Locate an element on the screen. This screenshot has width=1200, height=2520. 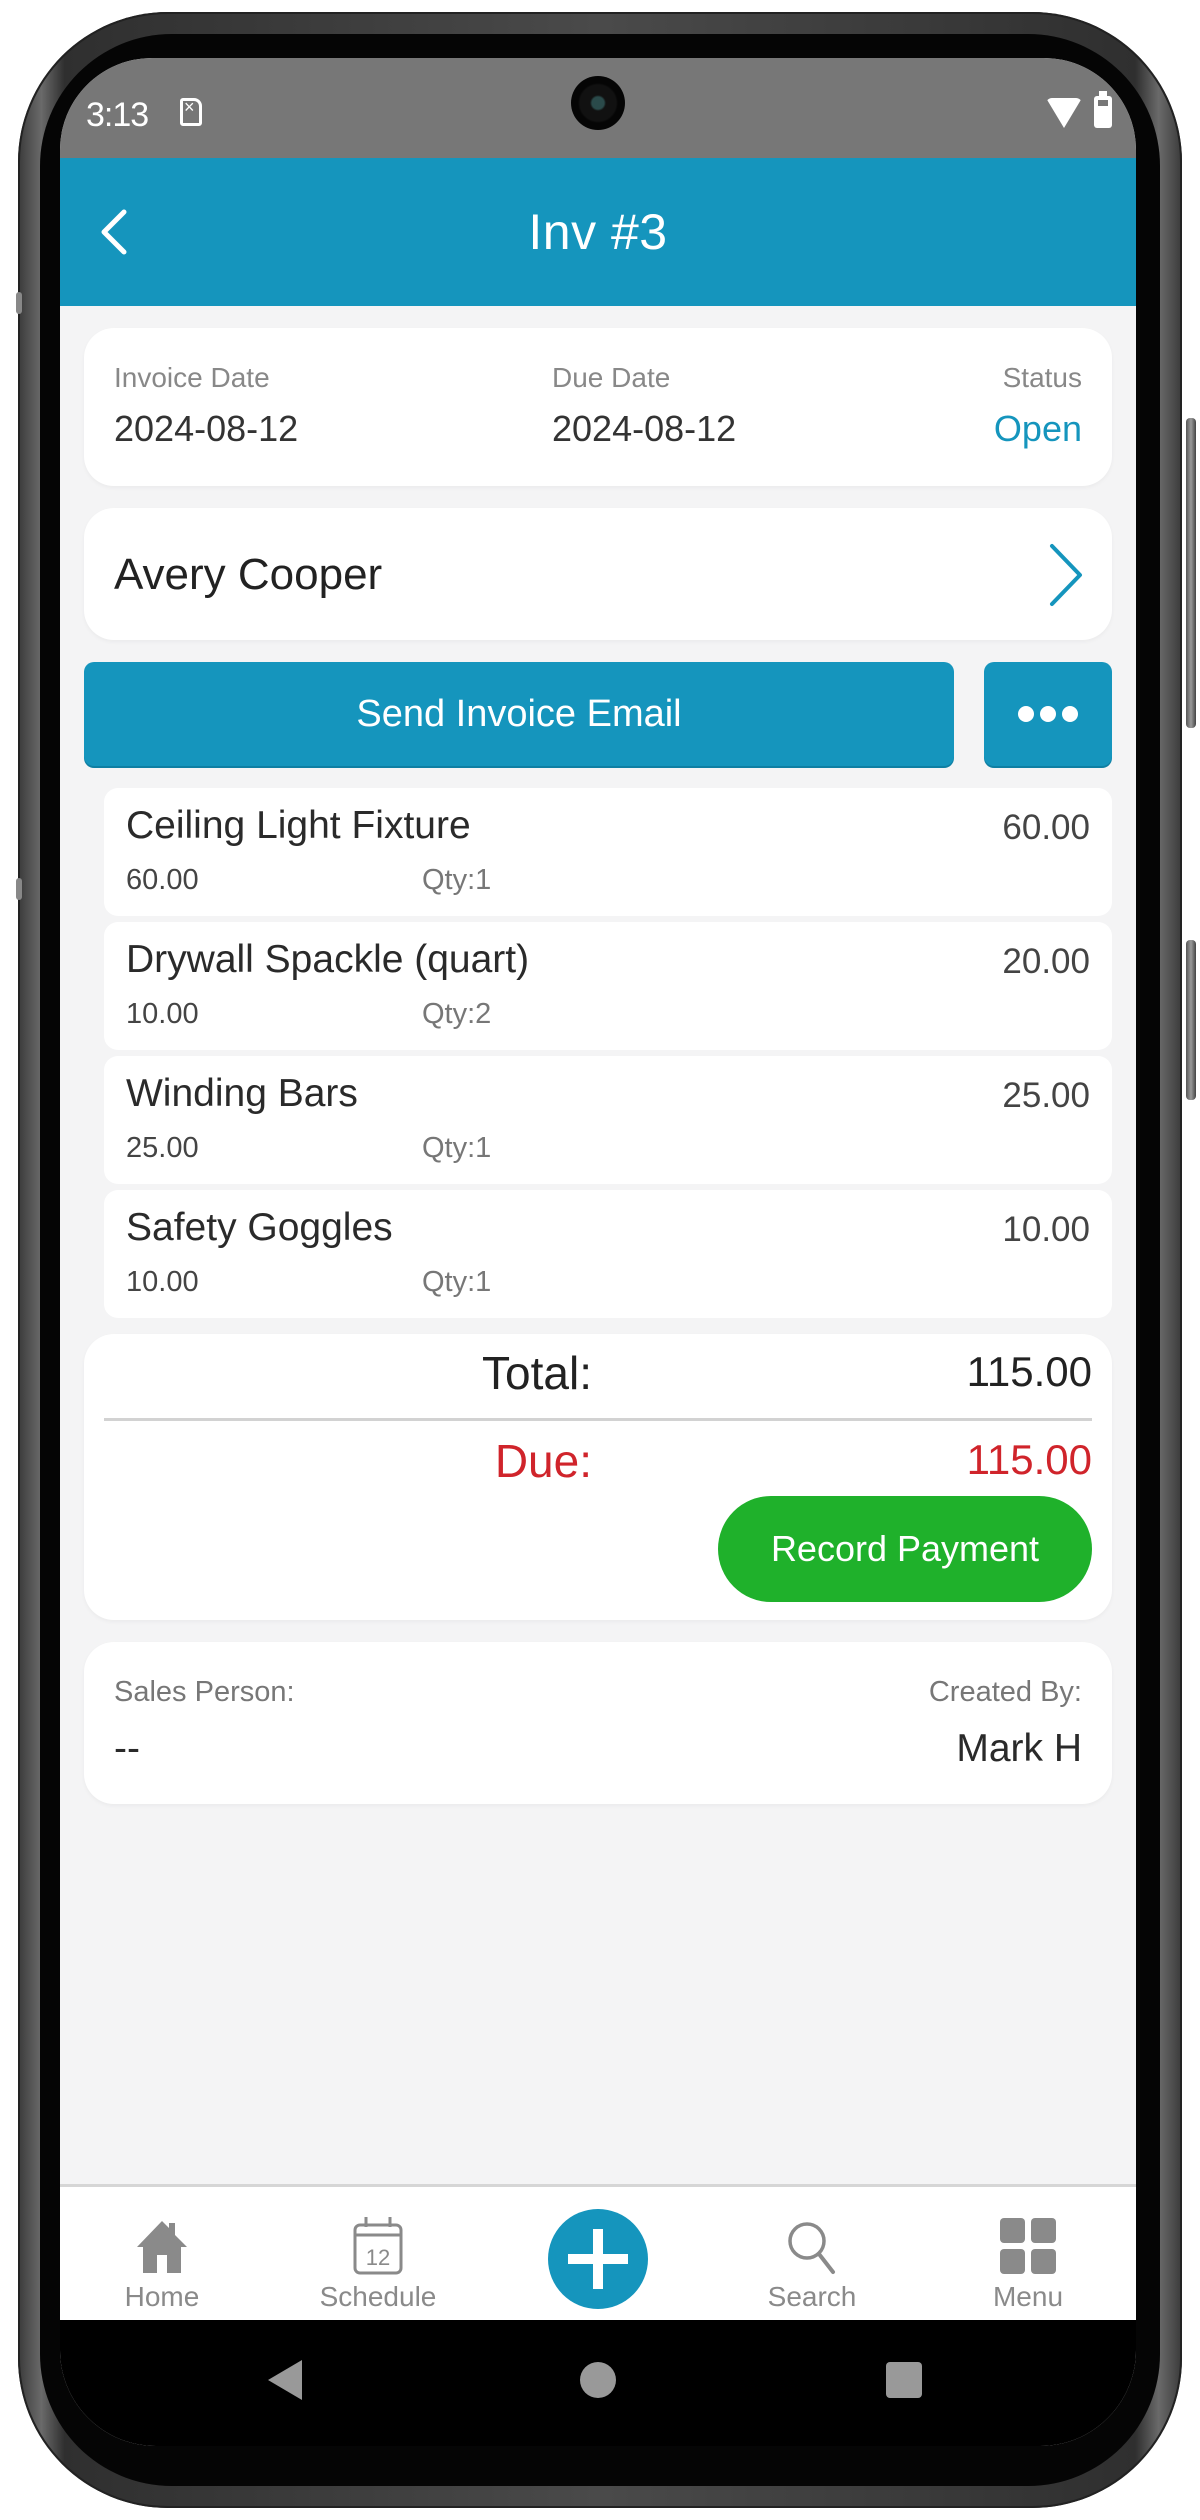
power-button is located at coordinates (1191, 1020).